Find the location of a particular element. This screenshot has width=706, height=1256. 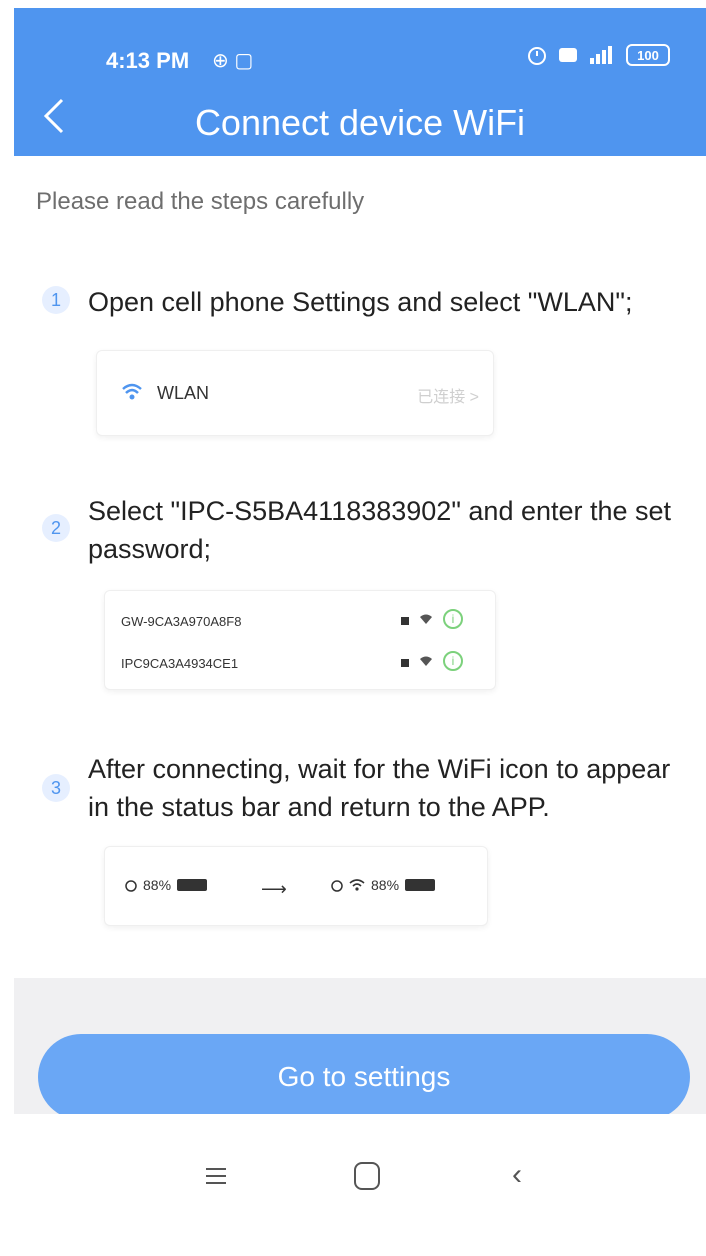

network-row: GW-9CA3A970A8F8 i is located at coordinates (303, 621).